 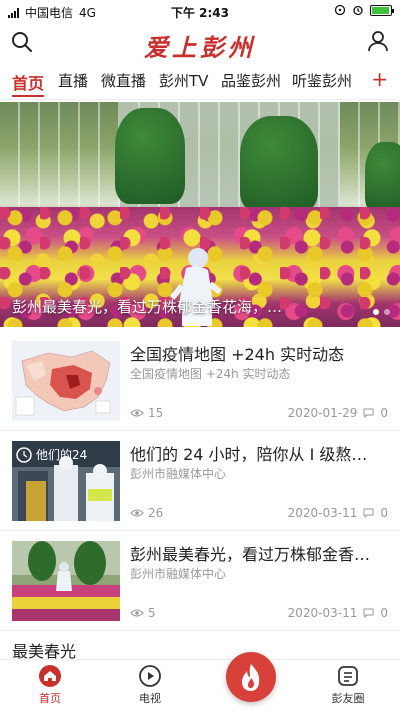 I want to click on view-count: 5, so click(x=143, y=613).